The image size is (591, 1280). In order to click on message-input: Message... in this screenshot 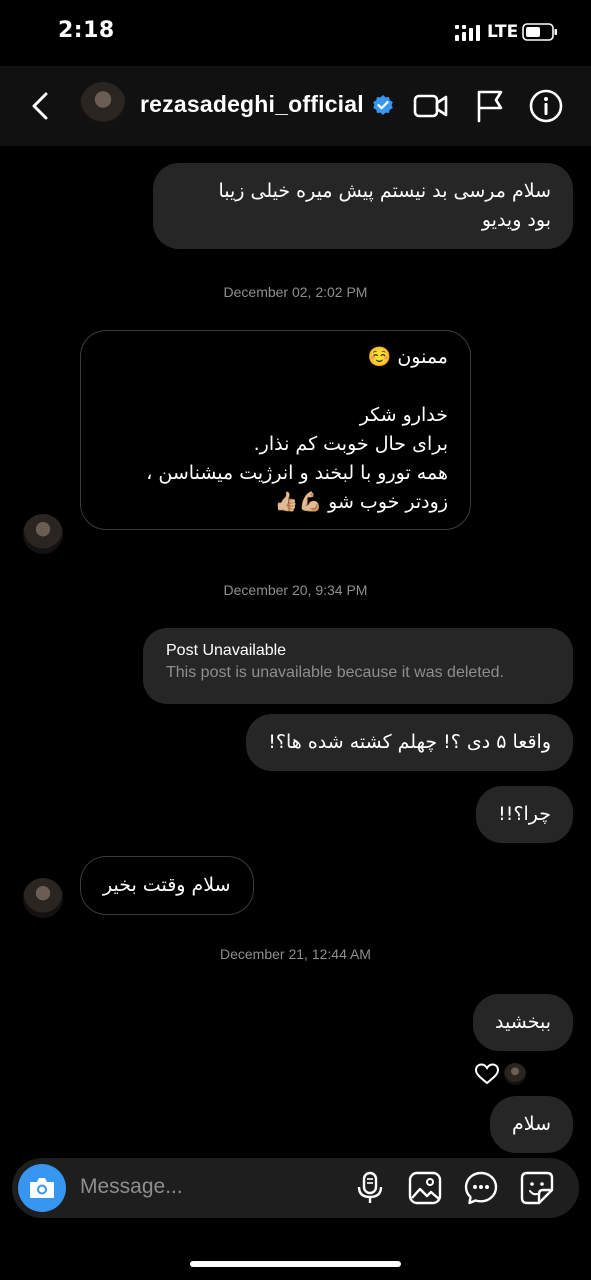, I will do `click(131, 1187)`.